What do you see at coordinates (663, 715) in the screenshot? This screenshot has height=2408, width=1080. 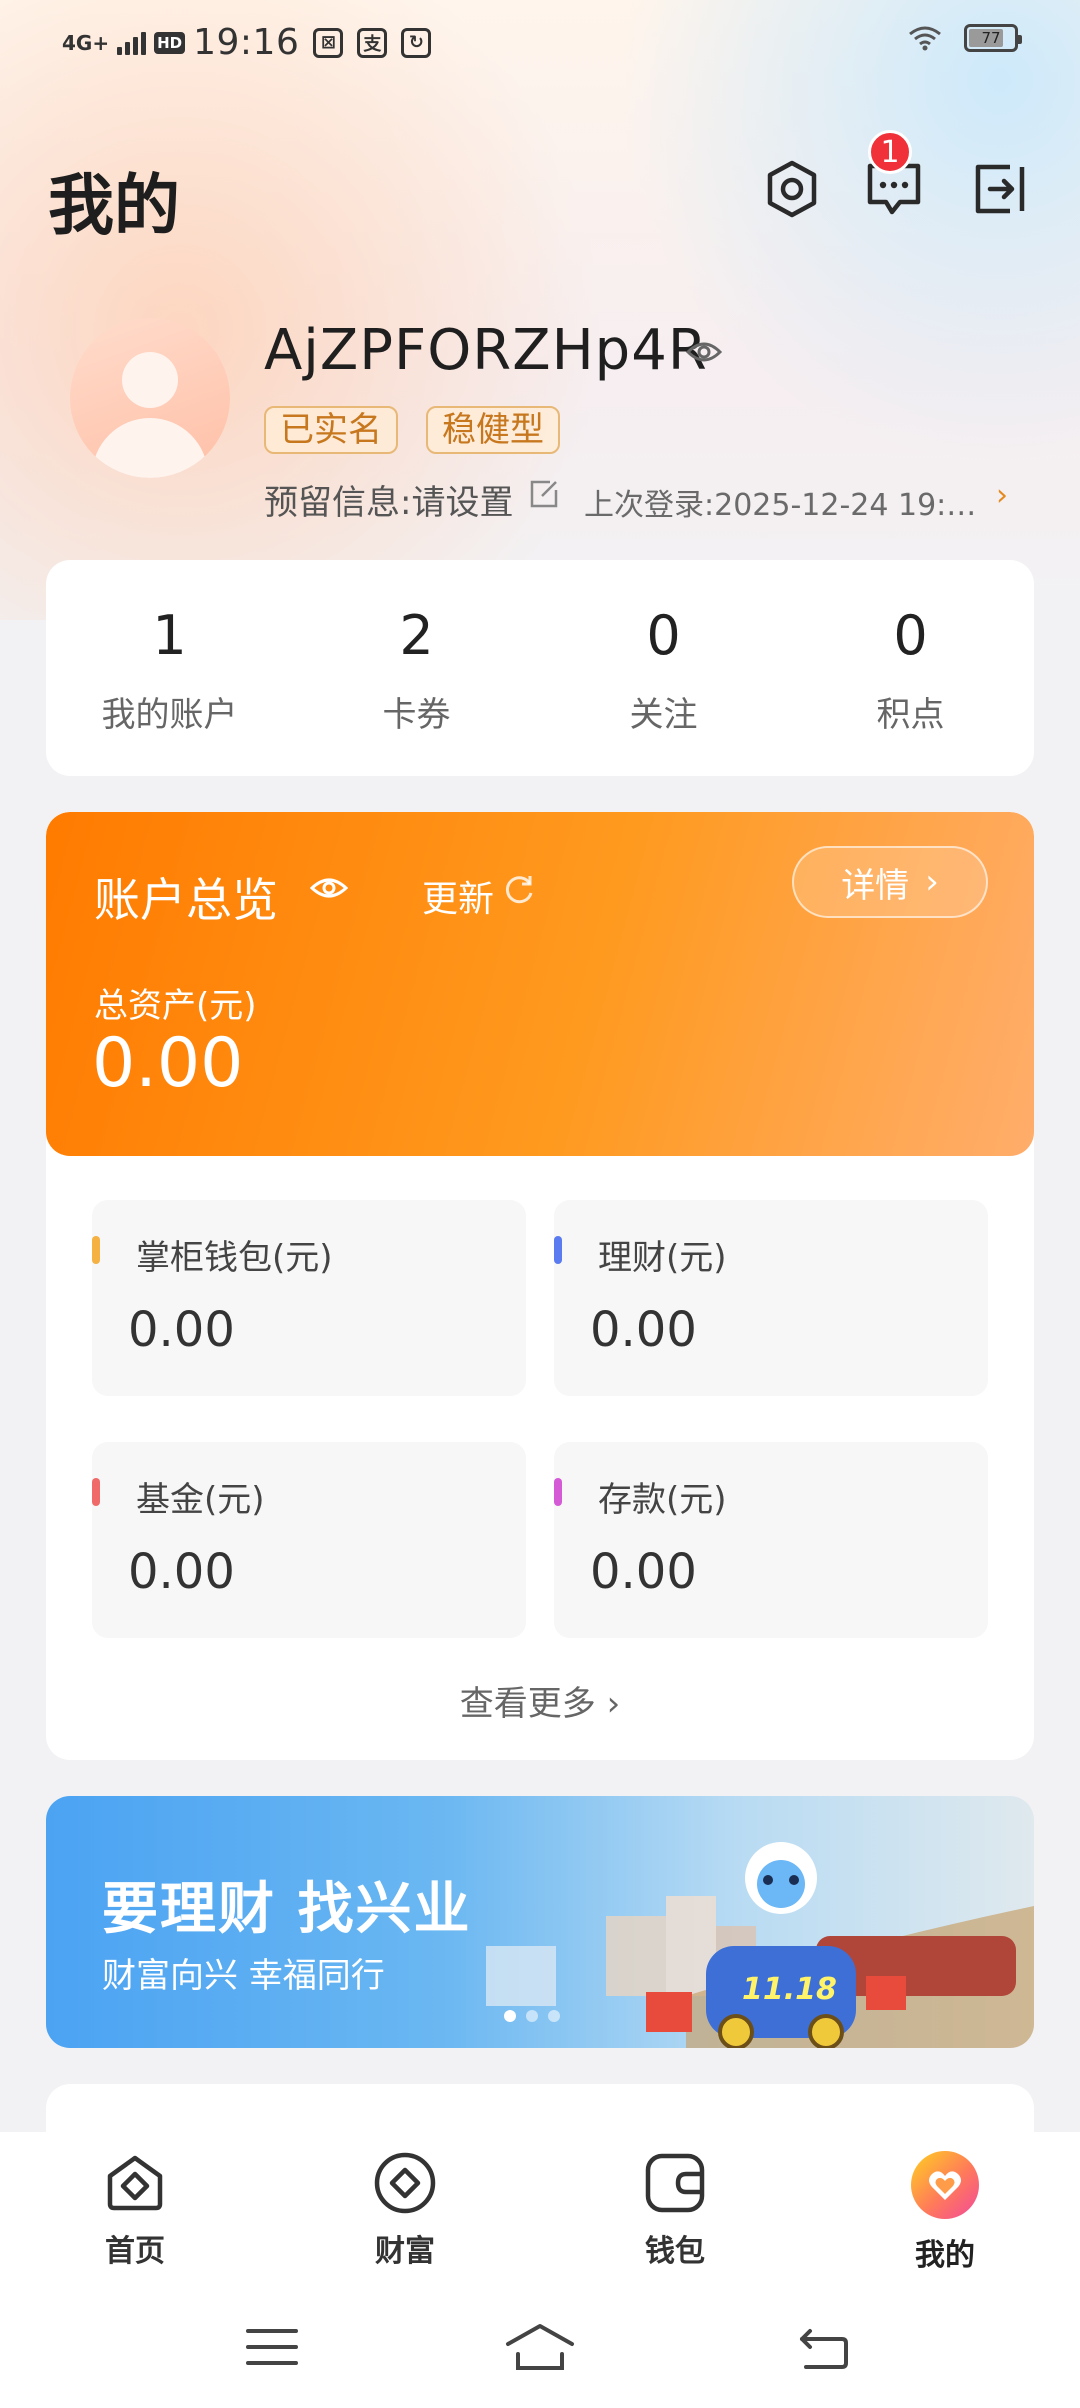 I see `stat-label: 关注` at bounding box center [663, 715].